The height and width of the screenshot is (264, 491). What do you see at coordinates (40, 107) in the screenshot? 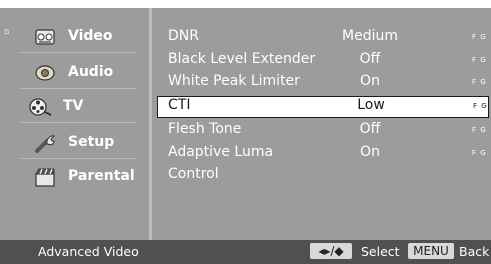
I see `film-reel-icon` at bounding box center [40, 107].